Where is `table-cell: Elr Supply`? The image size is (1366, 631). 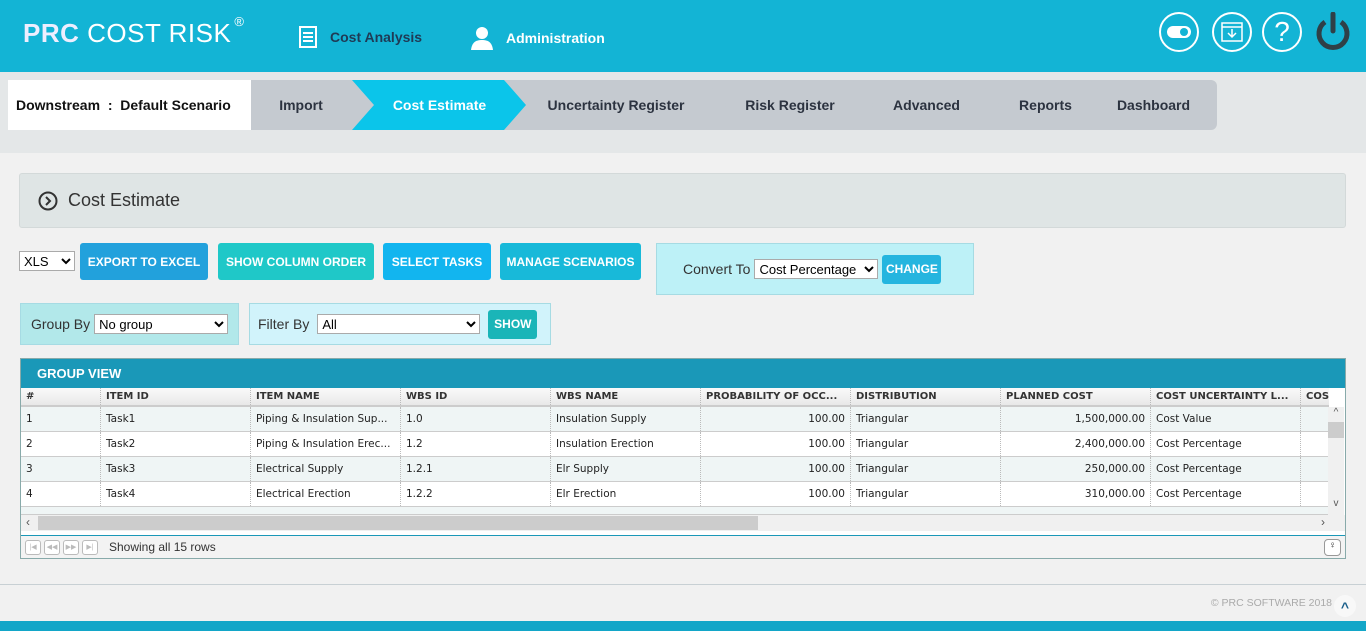
table-cell: Elr Supply is located at coordinates (626, 469).